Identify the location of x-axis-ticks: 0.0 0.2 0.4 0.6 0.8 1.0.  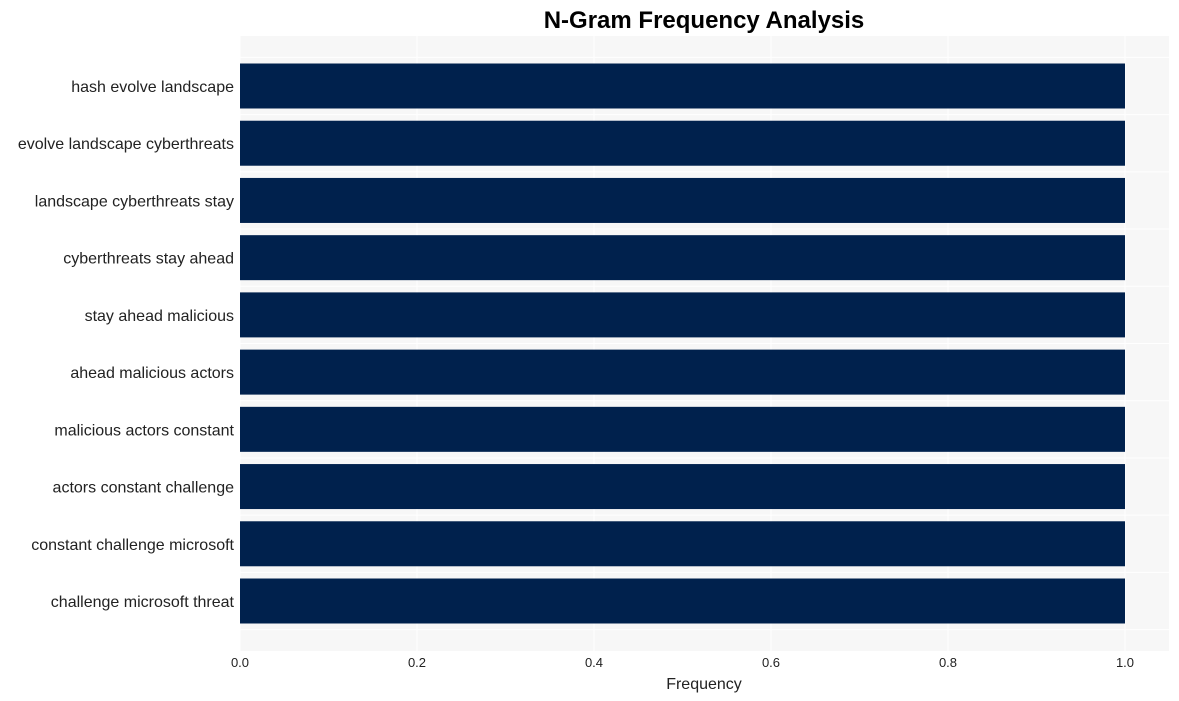
(682, 662).